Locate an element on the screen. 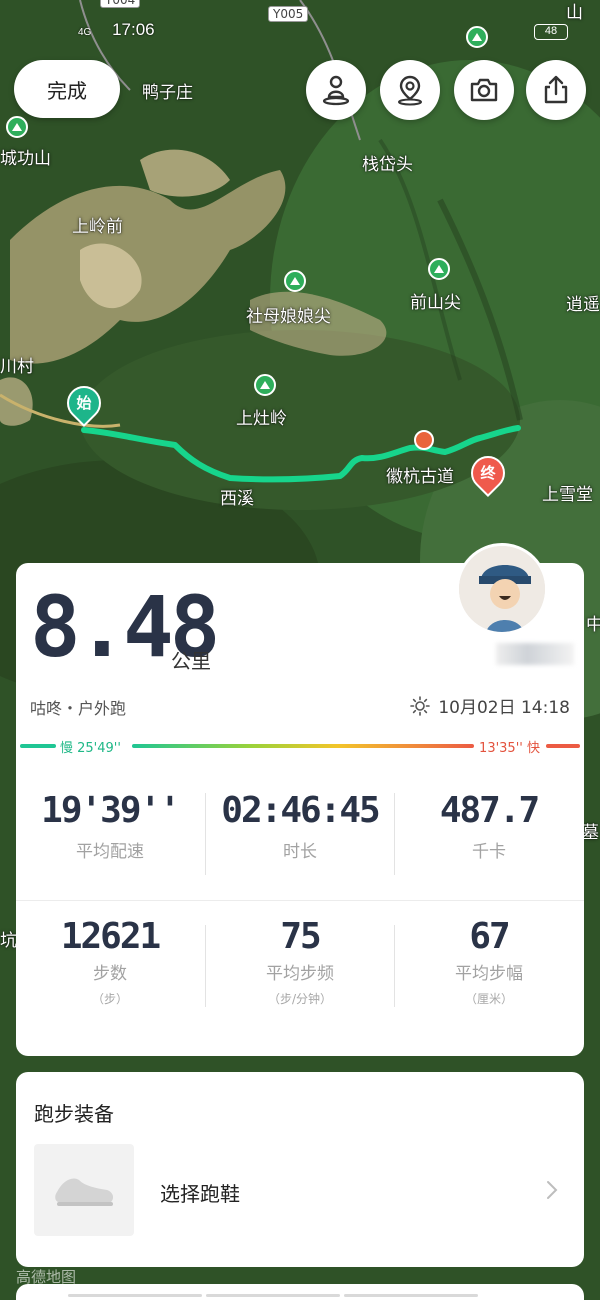 Image resolution: width=600 pixels, height=1300 pixels. metric-label: 千卡 is located at coordinates (489, 852).